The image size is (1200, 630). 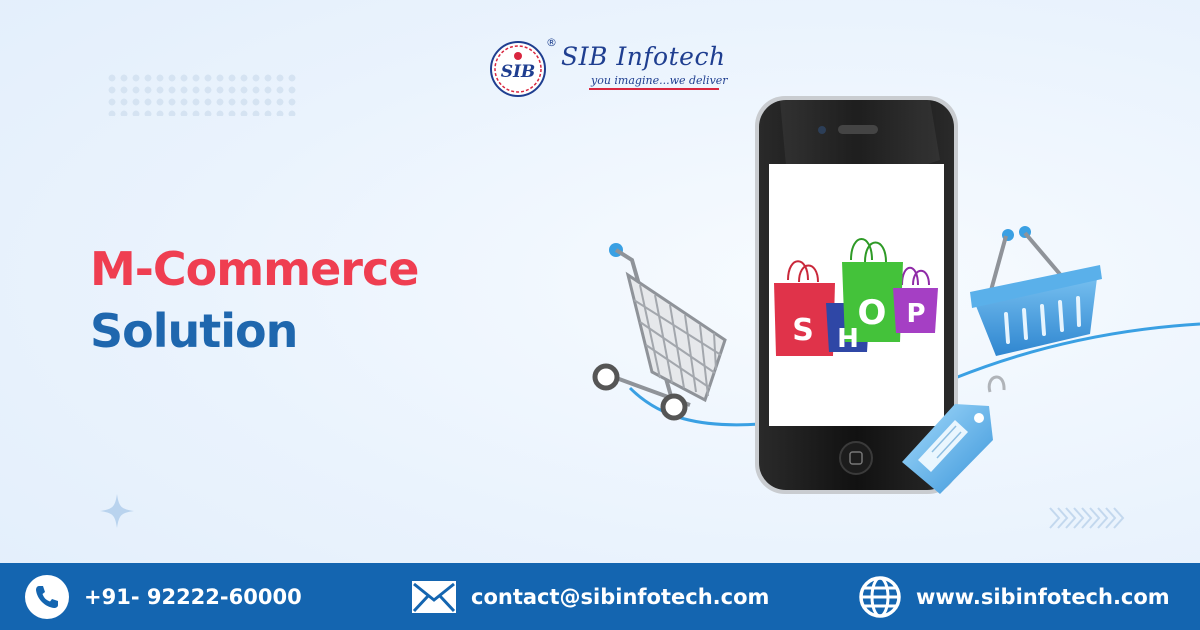 What do you see at coordinates (194, 331) in the screenshot?
I see `headline-line-2: Solution` at bounding box center [194, 331].